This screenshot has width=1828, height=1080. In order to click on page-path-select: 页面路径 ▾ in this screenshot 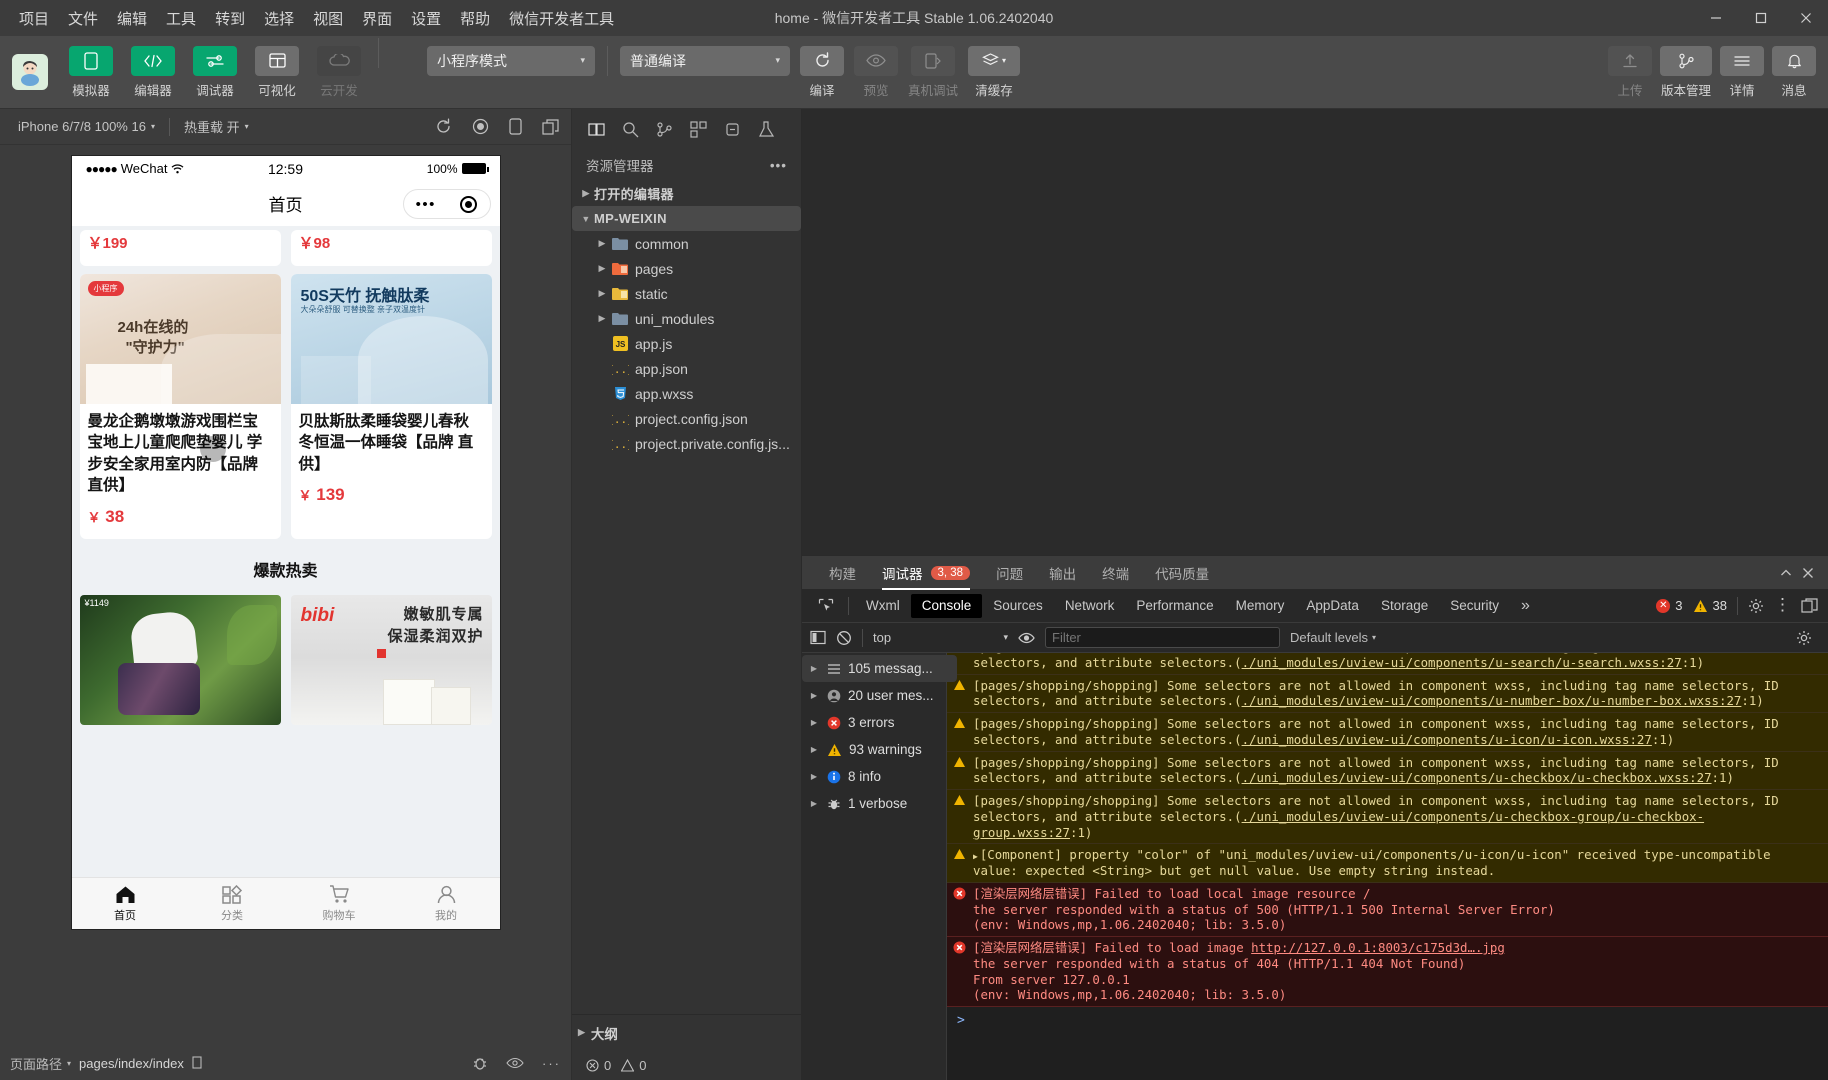, I will do `click(40, 1063)`.